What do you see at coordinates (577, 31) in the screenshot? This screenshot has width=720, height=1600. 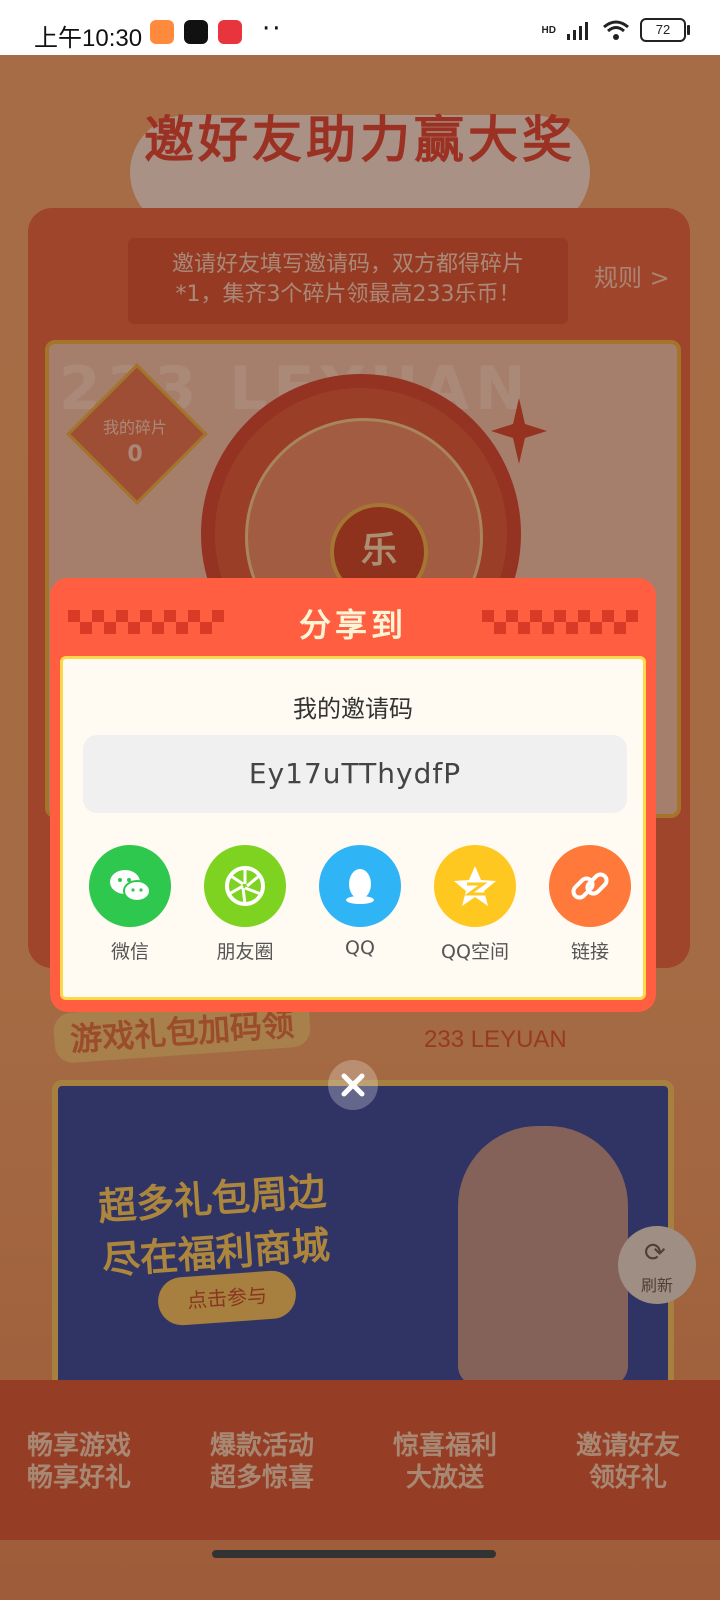 I see `signal-icon` at bounding box center [577, 31].